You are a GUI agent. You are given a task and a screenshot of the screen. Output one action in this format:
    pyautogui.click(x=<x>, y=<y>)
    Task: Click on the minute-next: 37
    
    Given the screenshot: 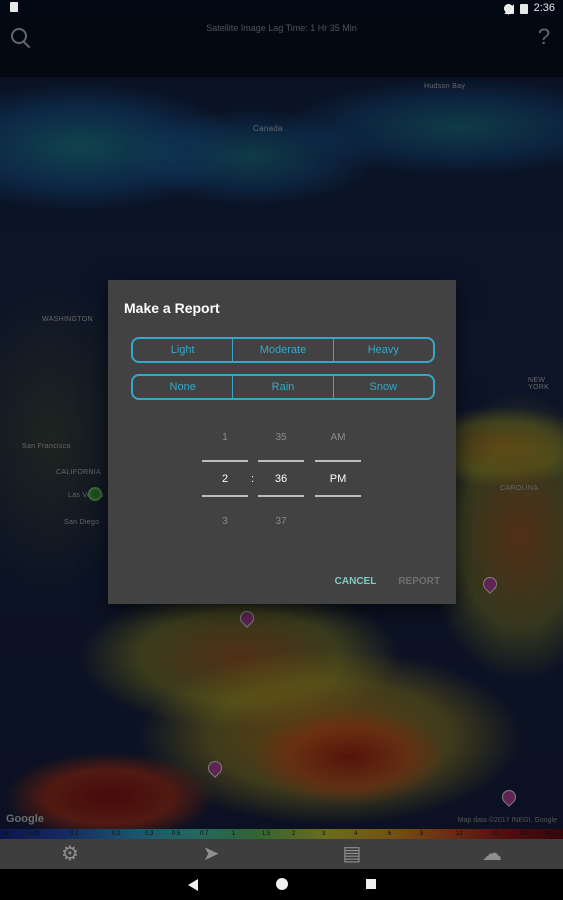 What is the action you would take?
    pyautogui.click(x=281, y=521)
    